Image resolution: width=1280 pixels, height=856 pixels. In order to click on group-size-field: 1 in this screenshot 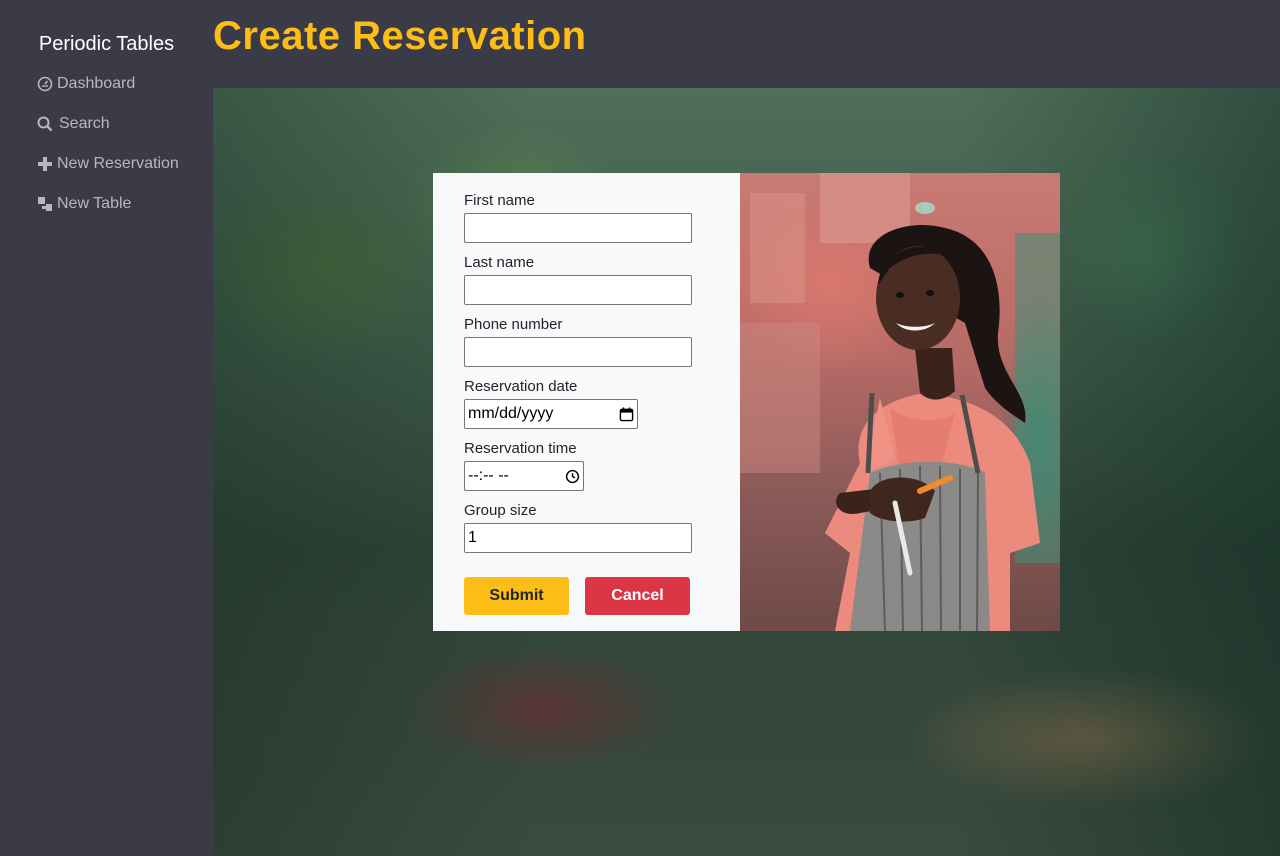, I will do `click(578, 538)`.